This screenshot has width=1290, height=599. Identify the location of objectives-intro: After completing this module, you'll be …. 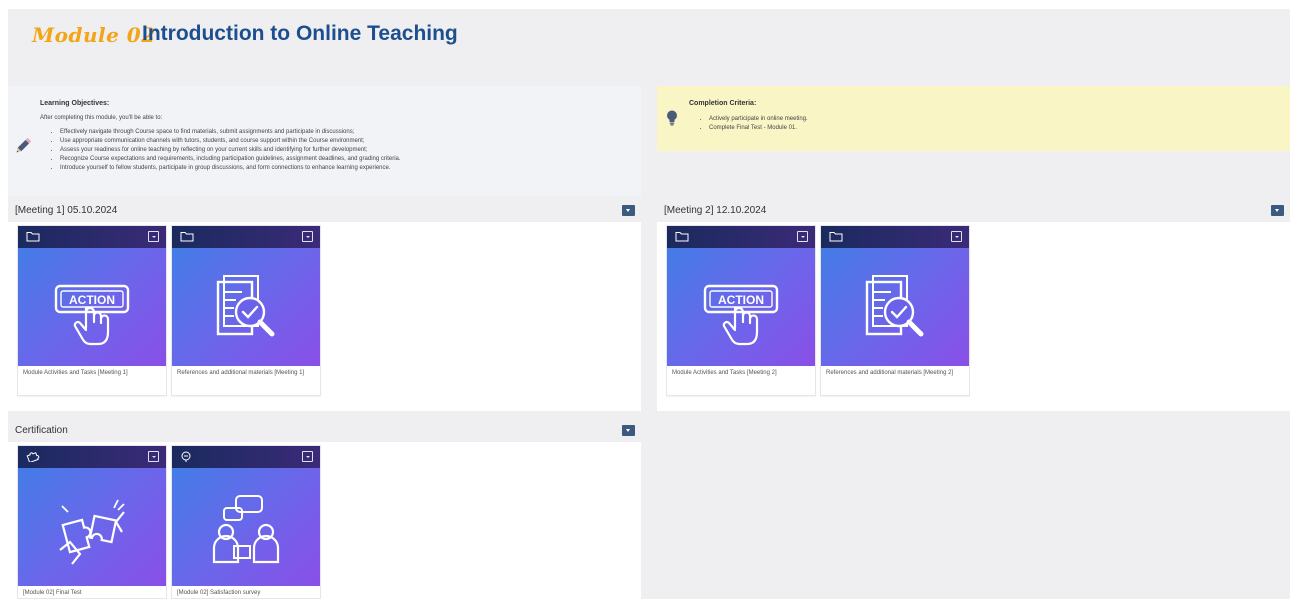
(101, 118).